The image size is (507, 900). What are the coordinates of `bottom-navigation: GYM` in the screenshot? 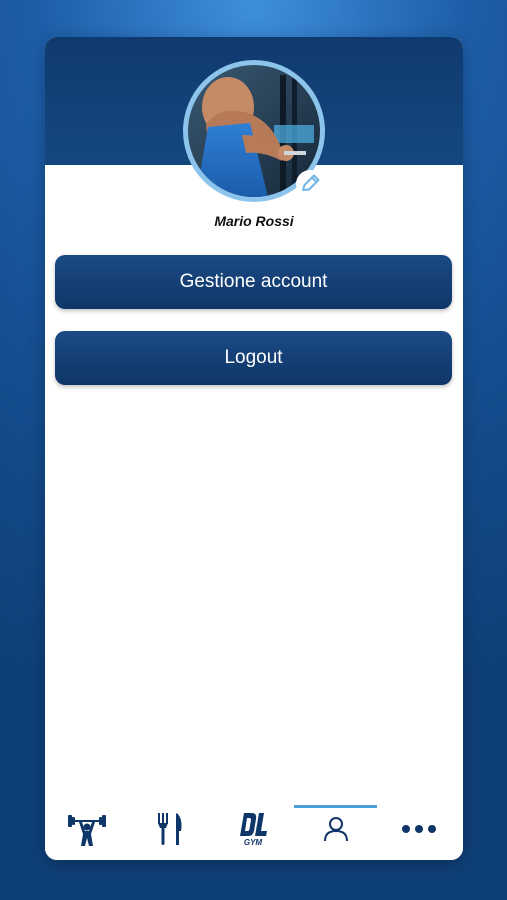 It's located at (254, 829).